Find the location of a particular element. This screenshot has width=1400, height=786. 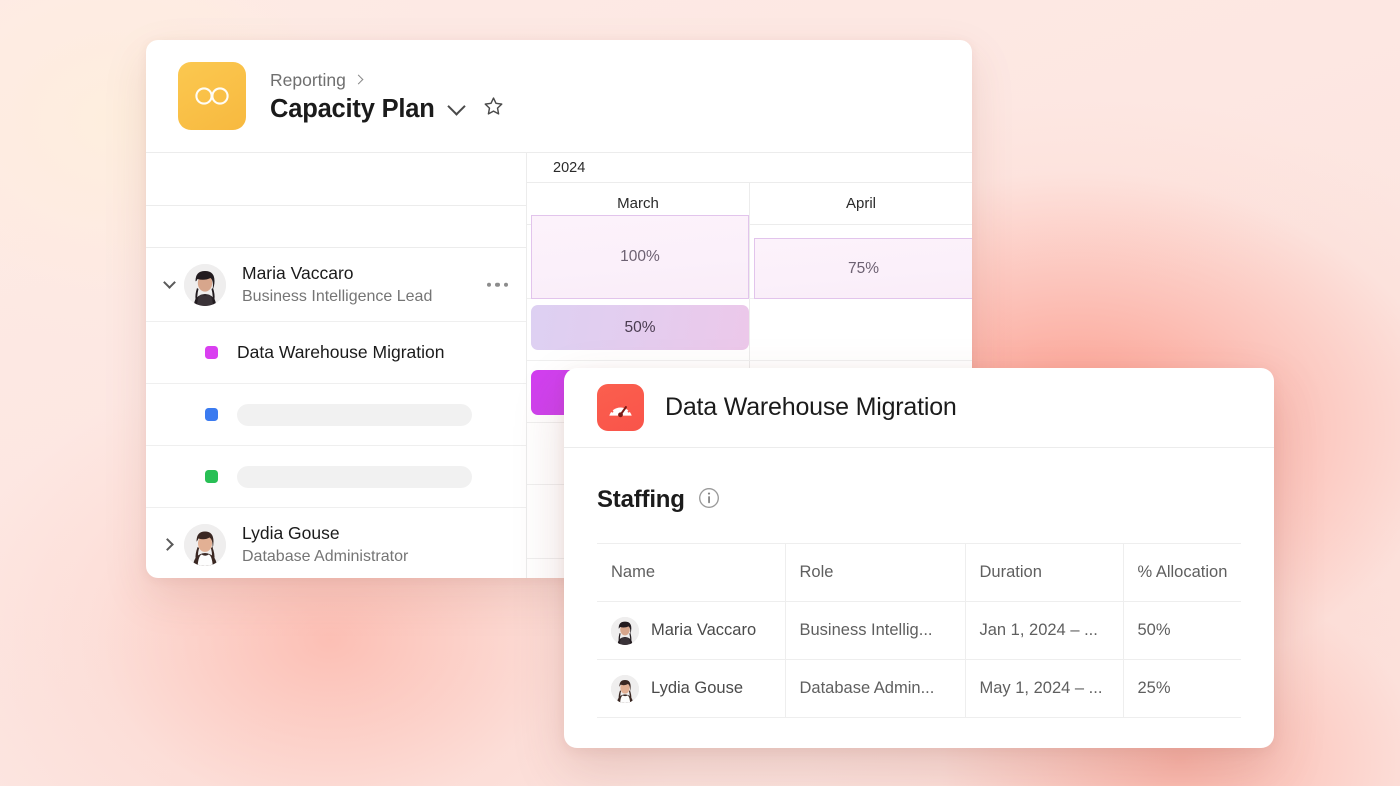

person-info: Maria Vaccaro Business Intelligence Lead is located at coordinates (337, 285).